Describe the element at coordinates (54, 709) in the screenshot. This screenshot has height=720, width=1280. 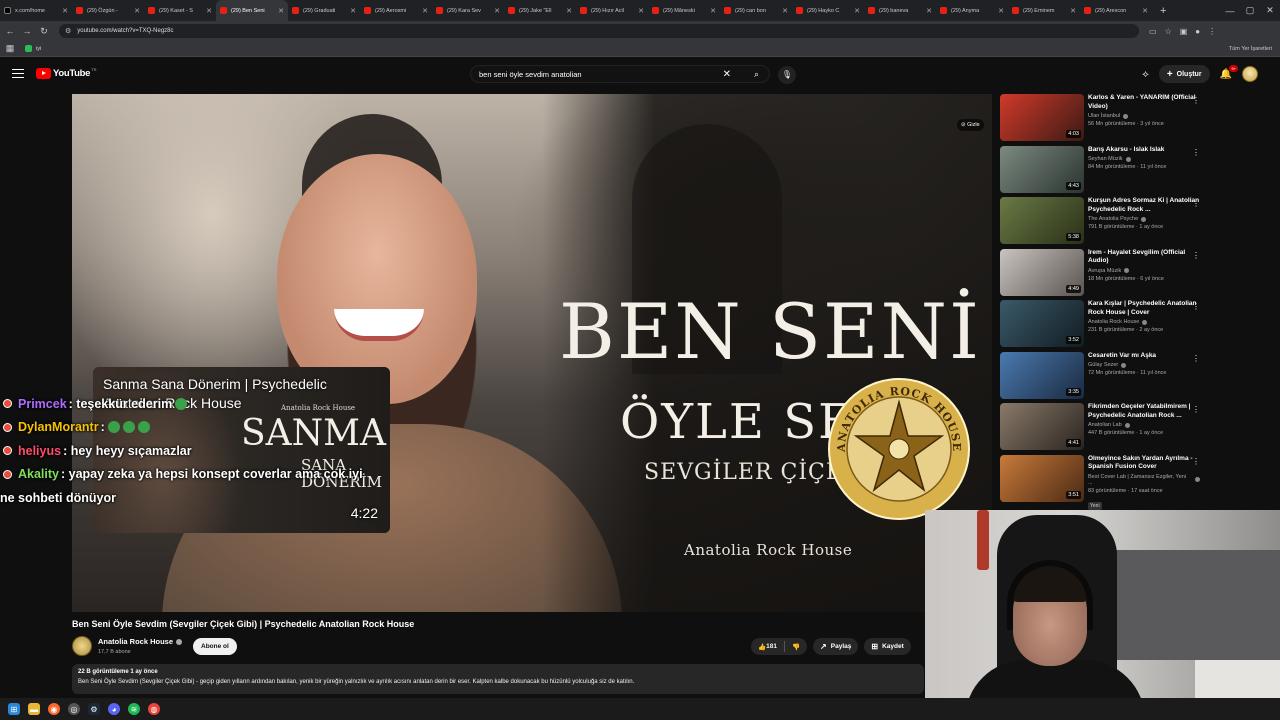
I see `firefox-icon: ◉` at that location.